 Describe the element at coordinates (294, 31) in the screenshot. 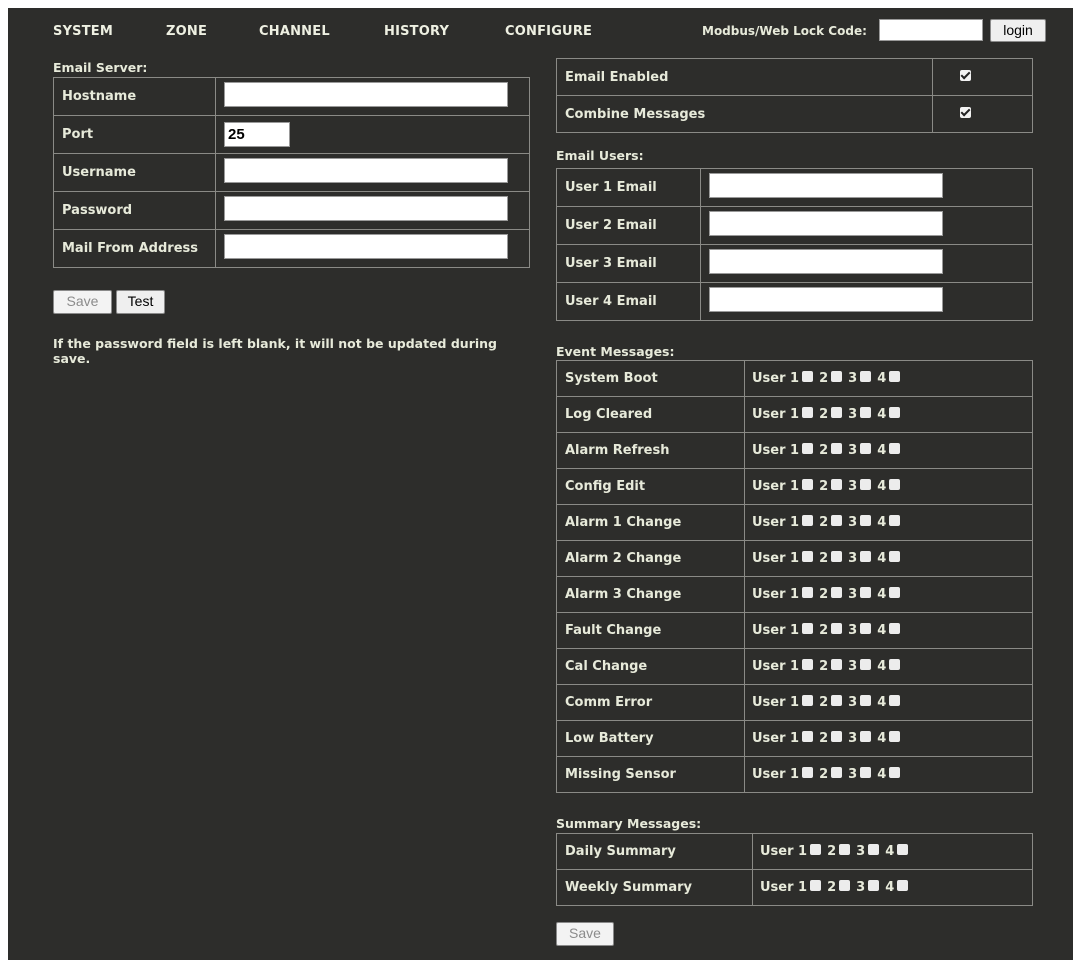

I see `nav-channel: CHANNEL` at that location.